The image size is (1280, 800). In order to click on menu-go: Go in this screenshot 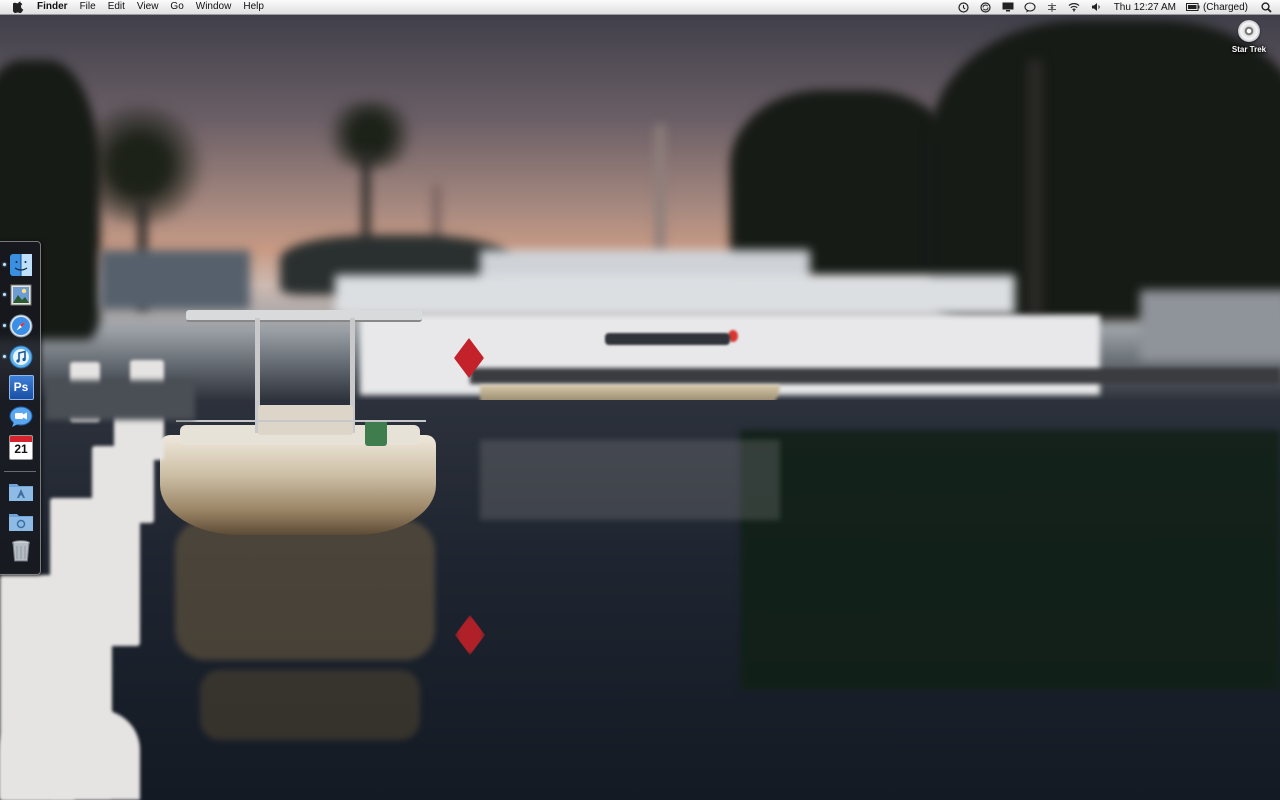, I will do `click(176, 7)`.